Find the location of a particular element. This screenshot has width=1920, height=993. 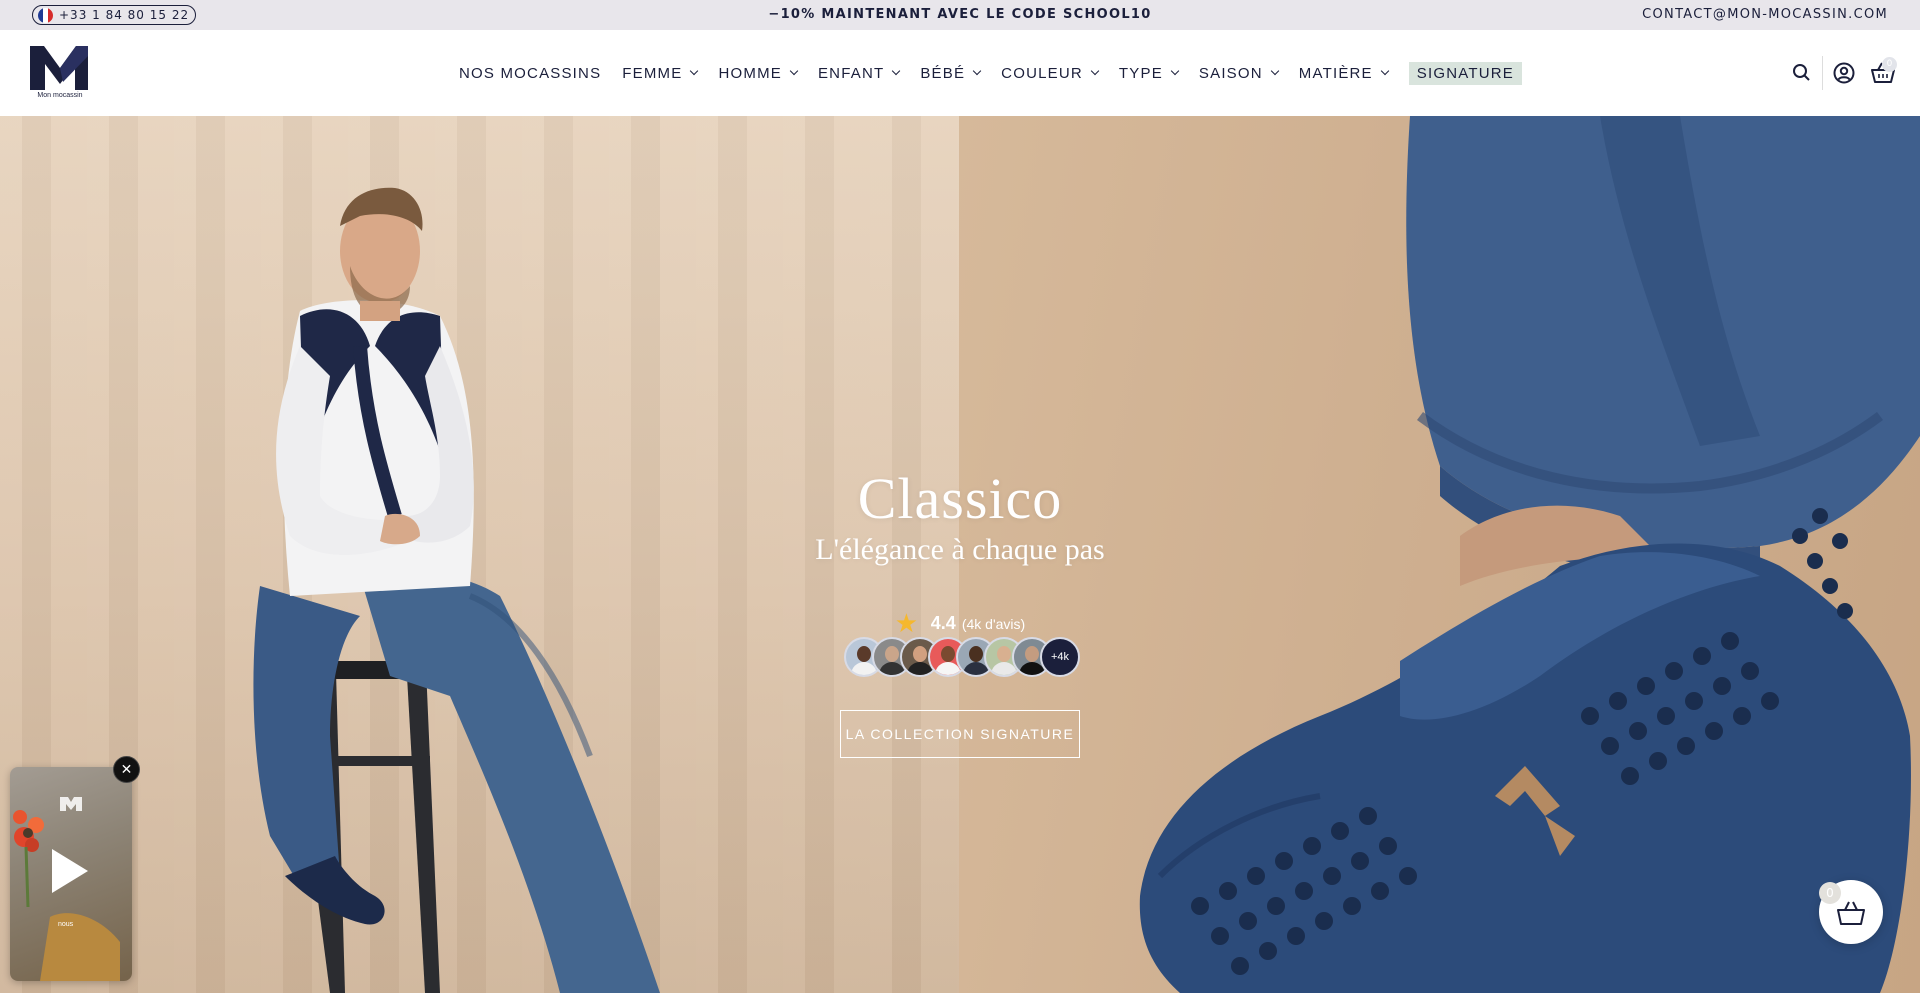

nav-item-type: TYPE is located at coordinates (1149, 73).